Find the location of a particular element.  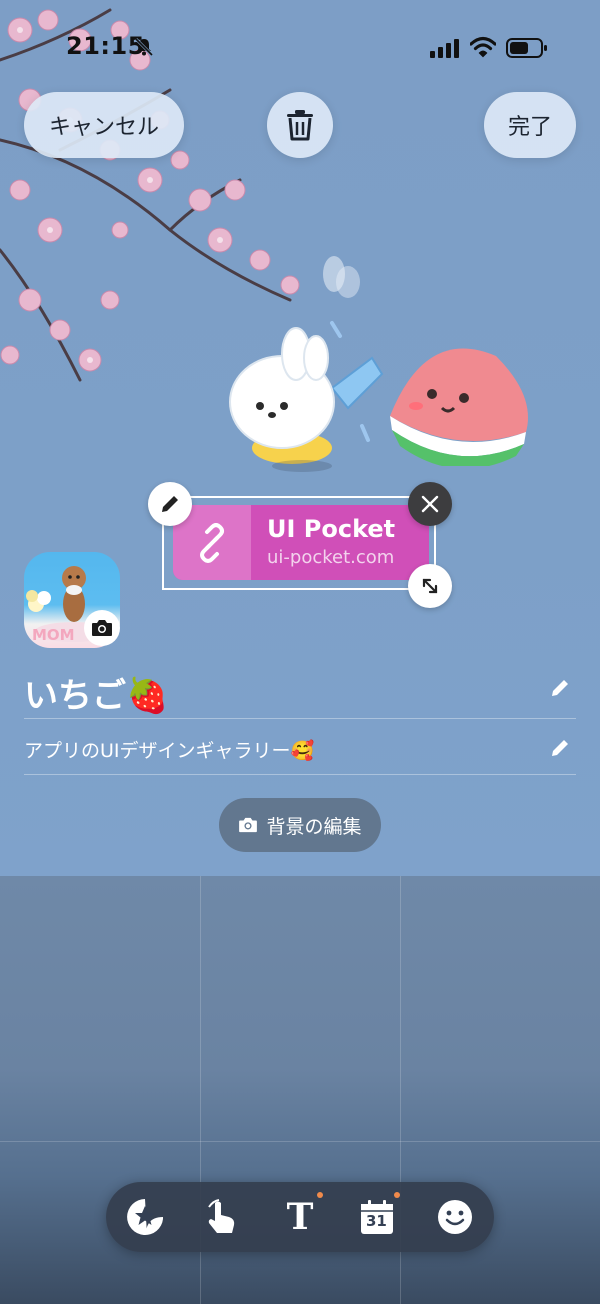

emoji-tool-button is located at coordinates (455, 1217).